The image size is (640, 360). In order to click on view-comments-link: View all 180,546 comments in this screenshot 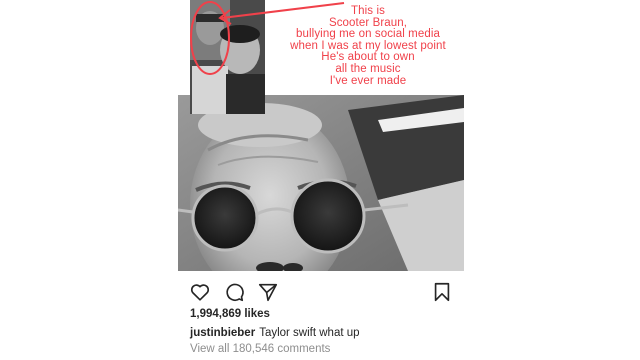, I will do `click(260, 349)`.